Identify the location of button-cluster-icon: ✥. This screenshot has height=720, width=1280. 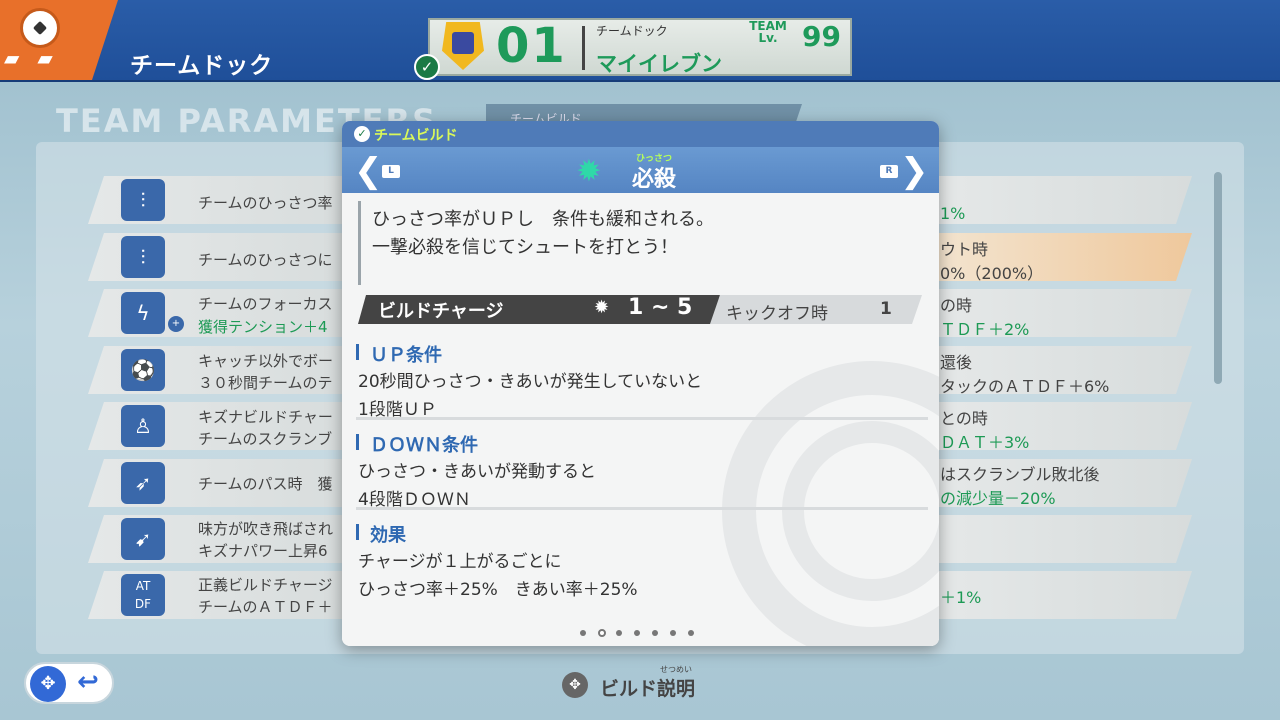
(575, 685).